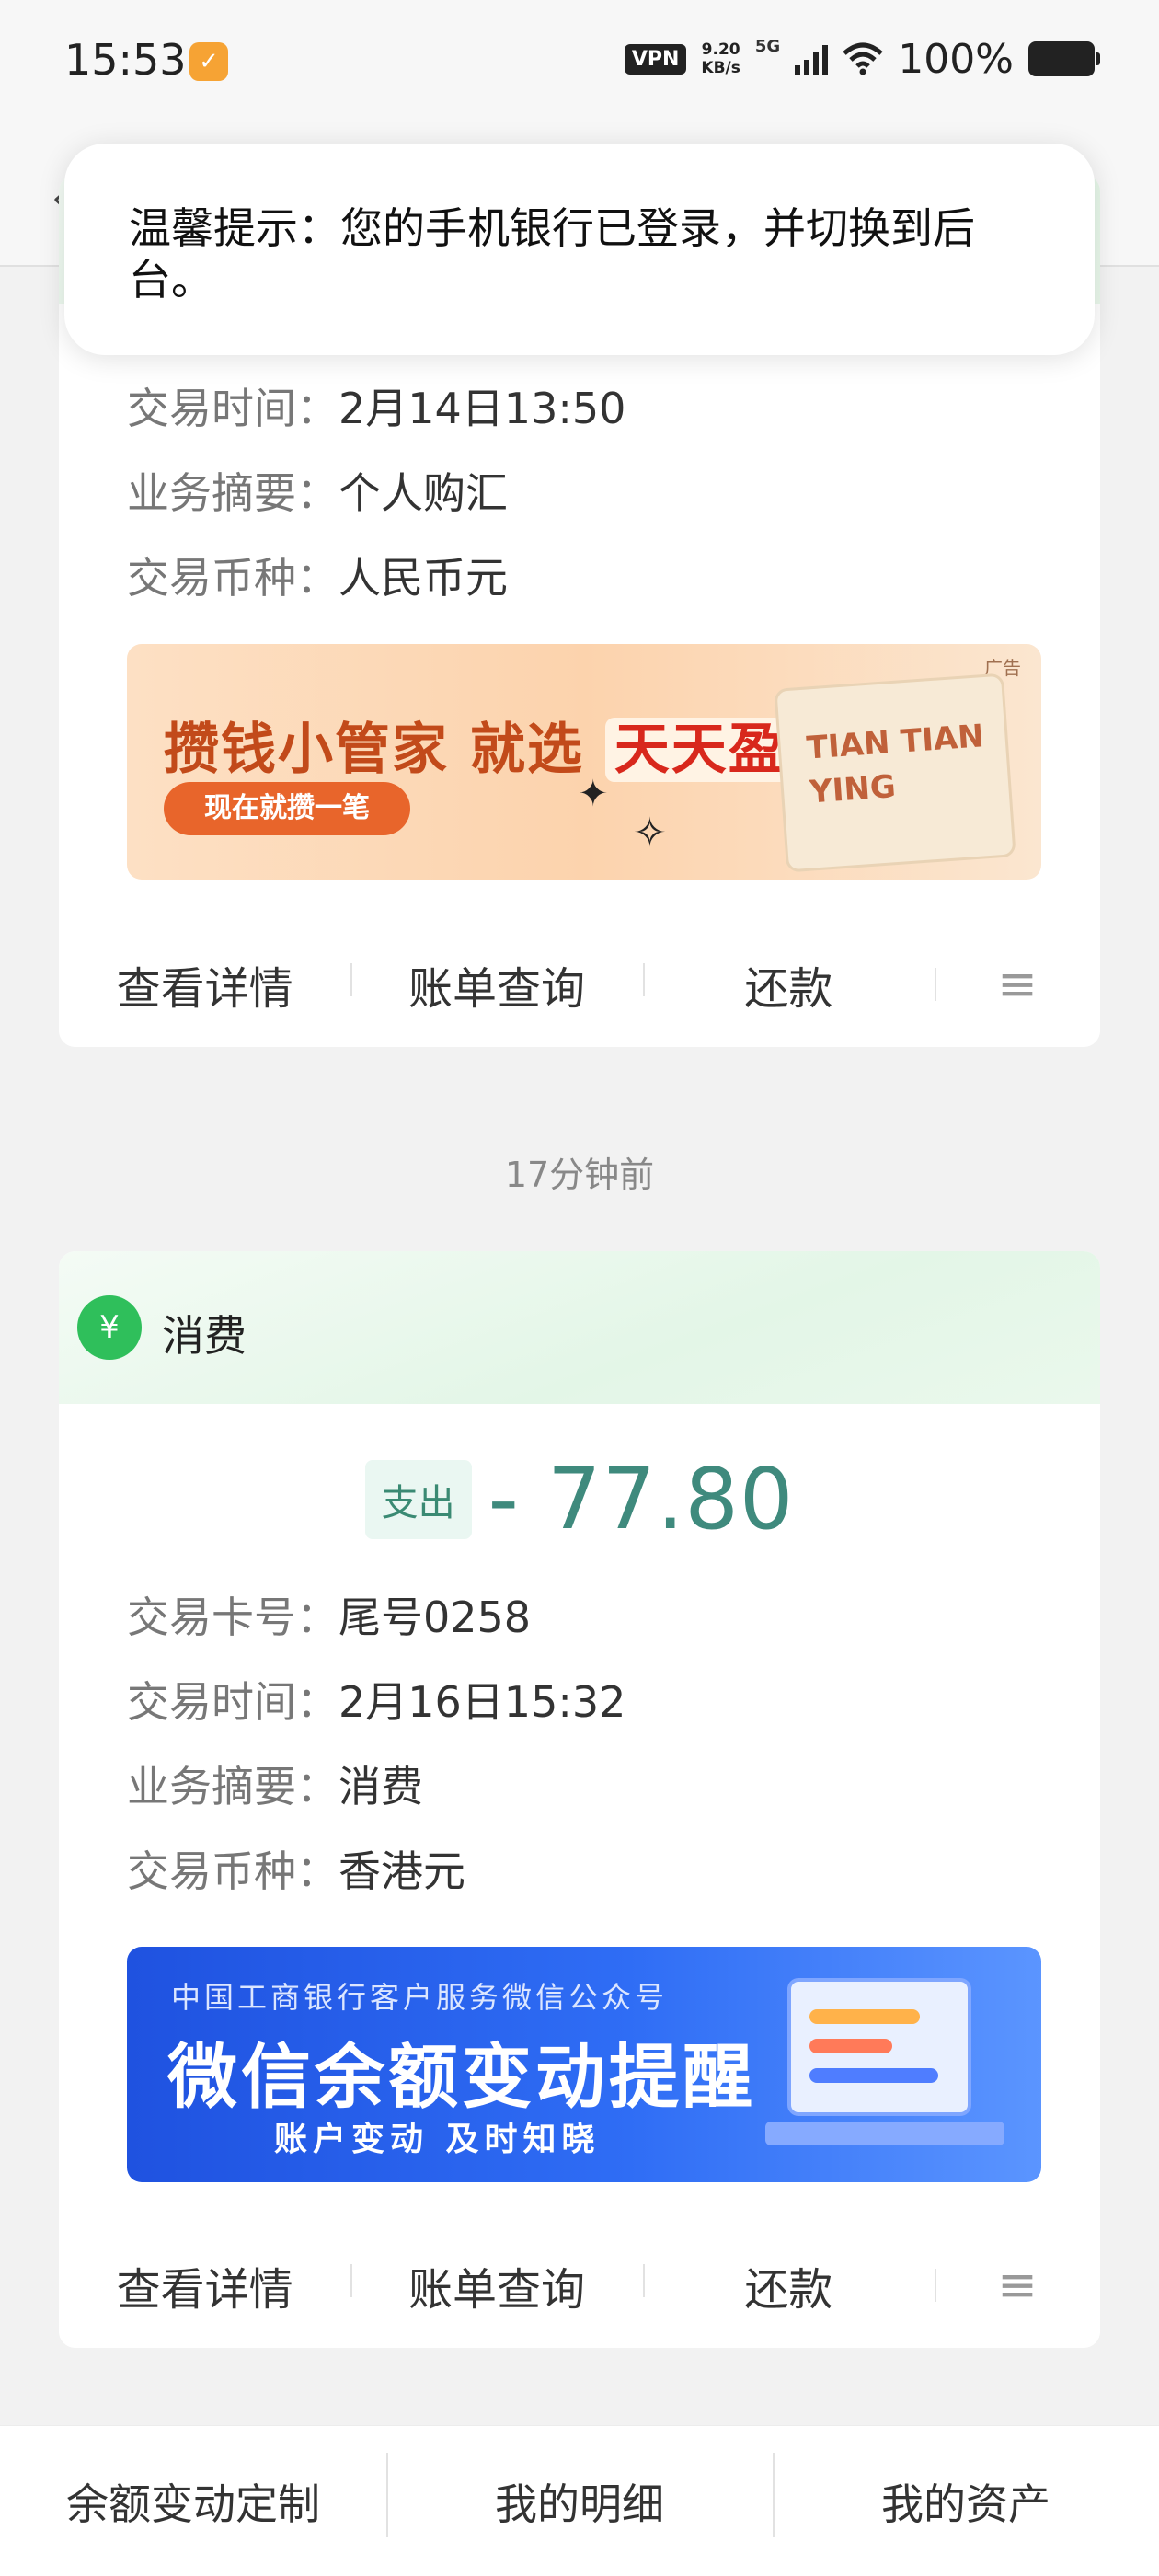 The height and width of the screenshot is (2576, 1159). I want to click on row-value: 消费, so click(381, 1786).